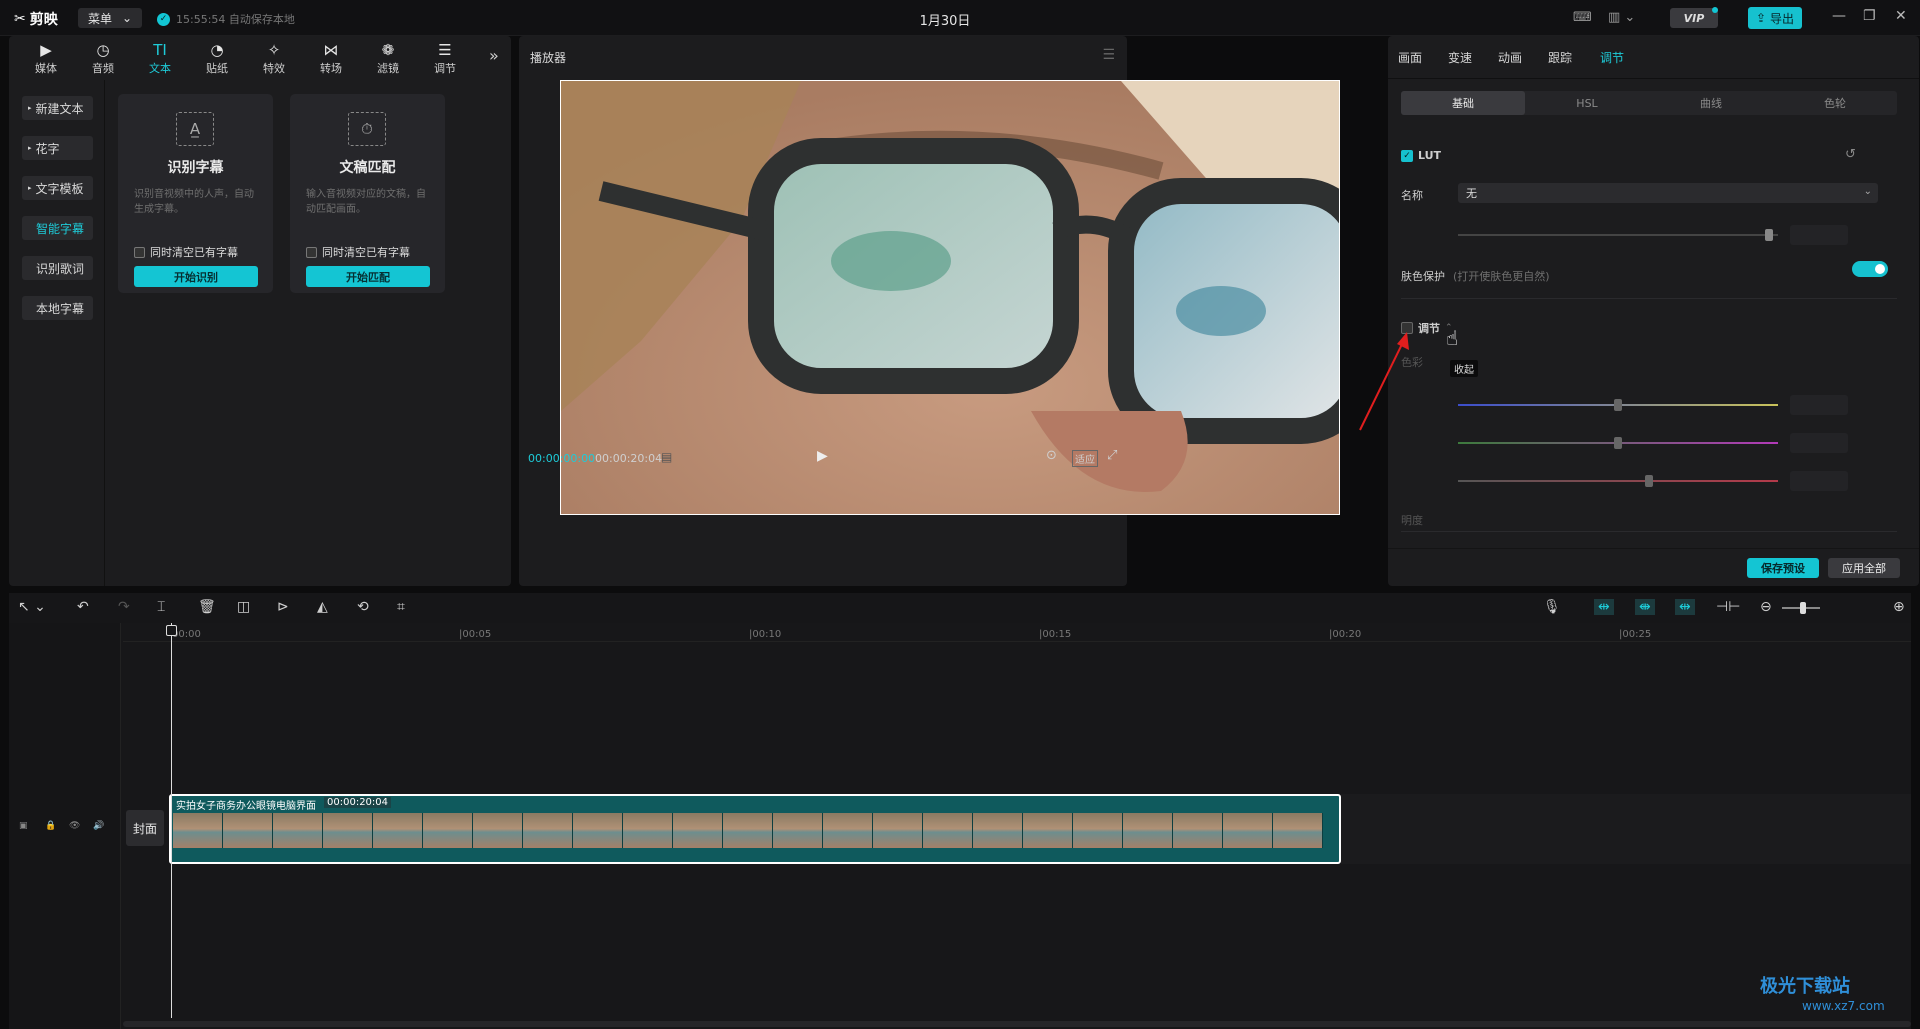  Describe the element at coordinates (57, 188) in the screenshot. I see `sidebar-item-text-template: ▸ 文字模板` at that location.